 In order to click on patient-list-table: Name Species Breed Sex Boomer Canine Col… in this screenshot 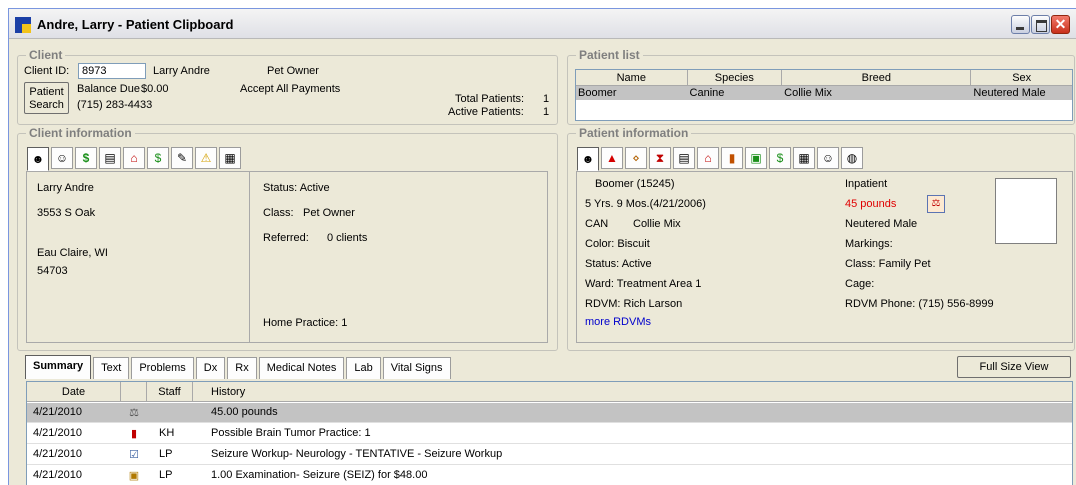, I will do `click(824, 95)`.